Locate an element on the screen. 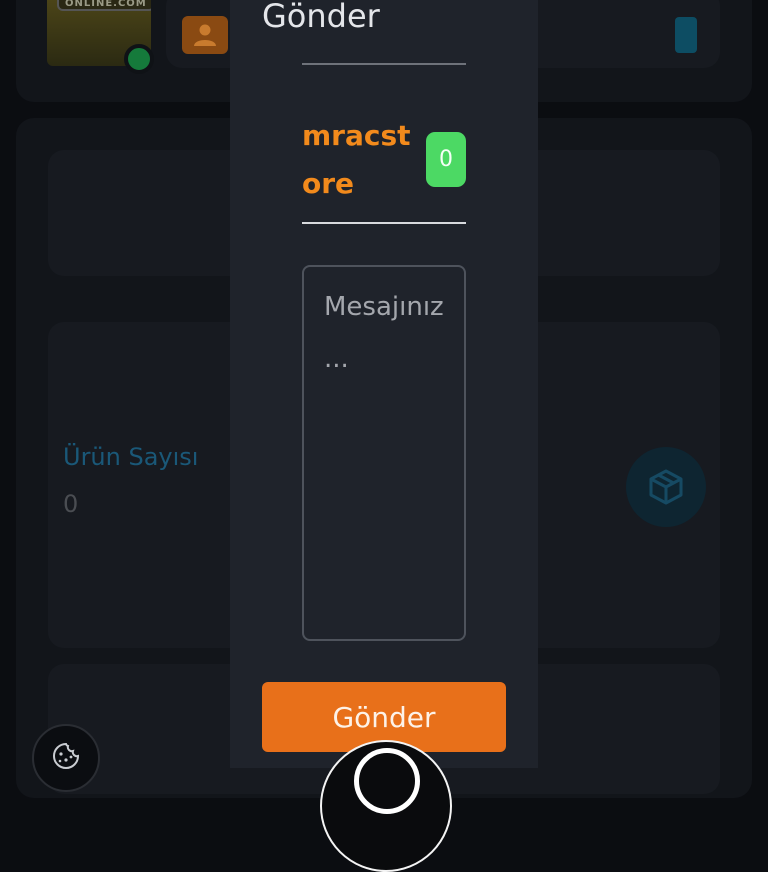 The width and height of the screenshot is (768, 872). online-status-indicator is located at coordinates (139, 59).